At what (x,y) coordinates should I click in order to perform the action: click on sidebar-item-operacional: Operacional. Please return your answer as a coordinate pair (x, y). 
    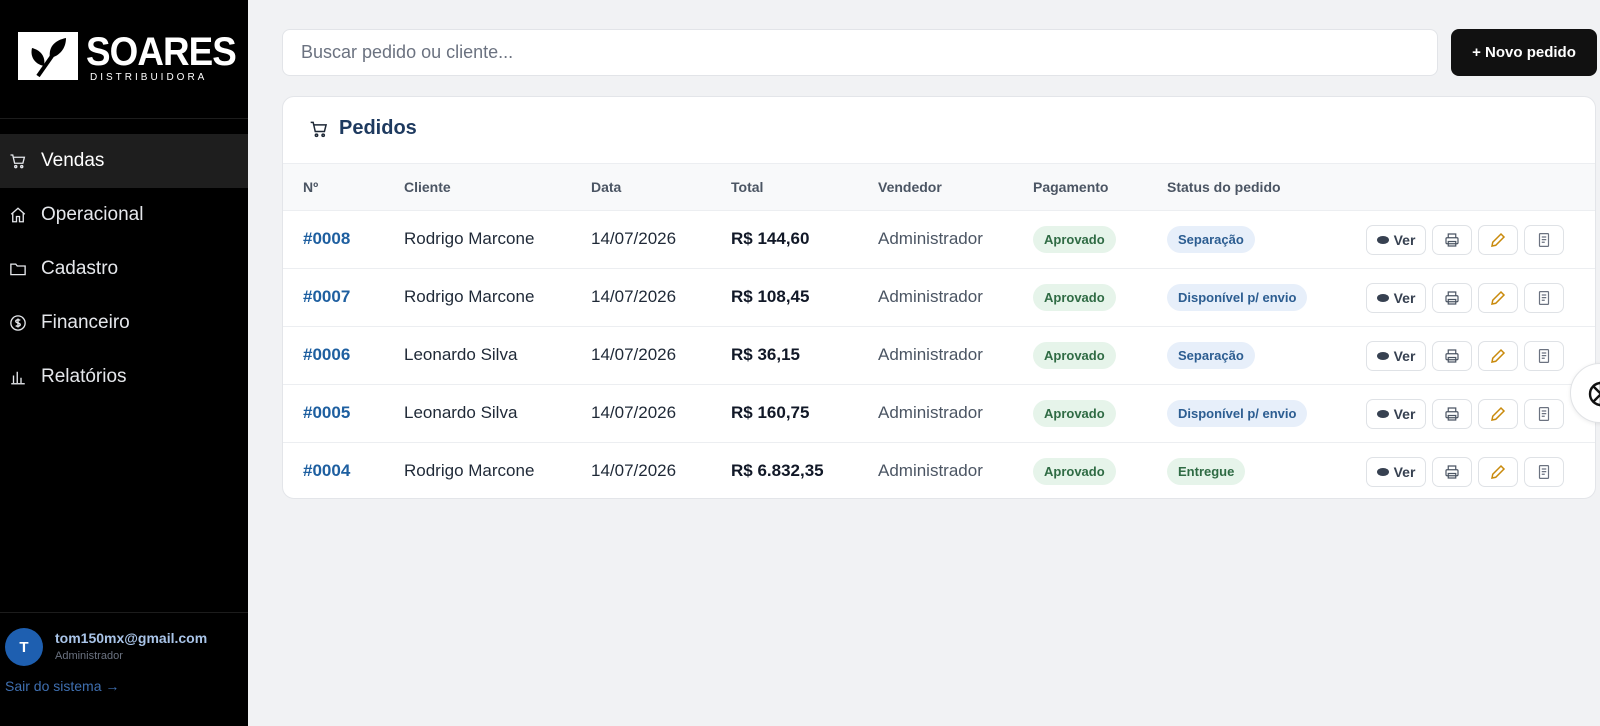
    Looking at the image, I should click on (124, 215).